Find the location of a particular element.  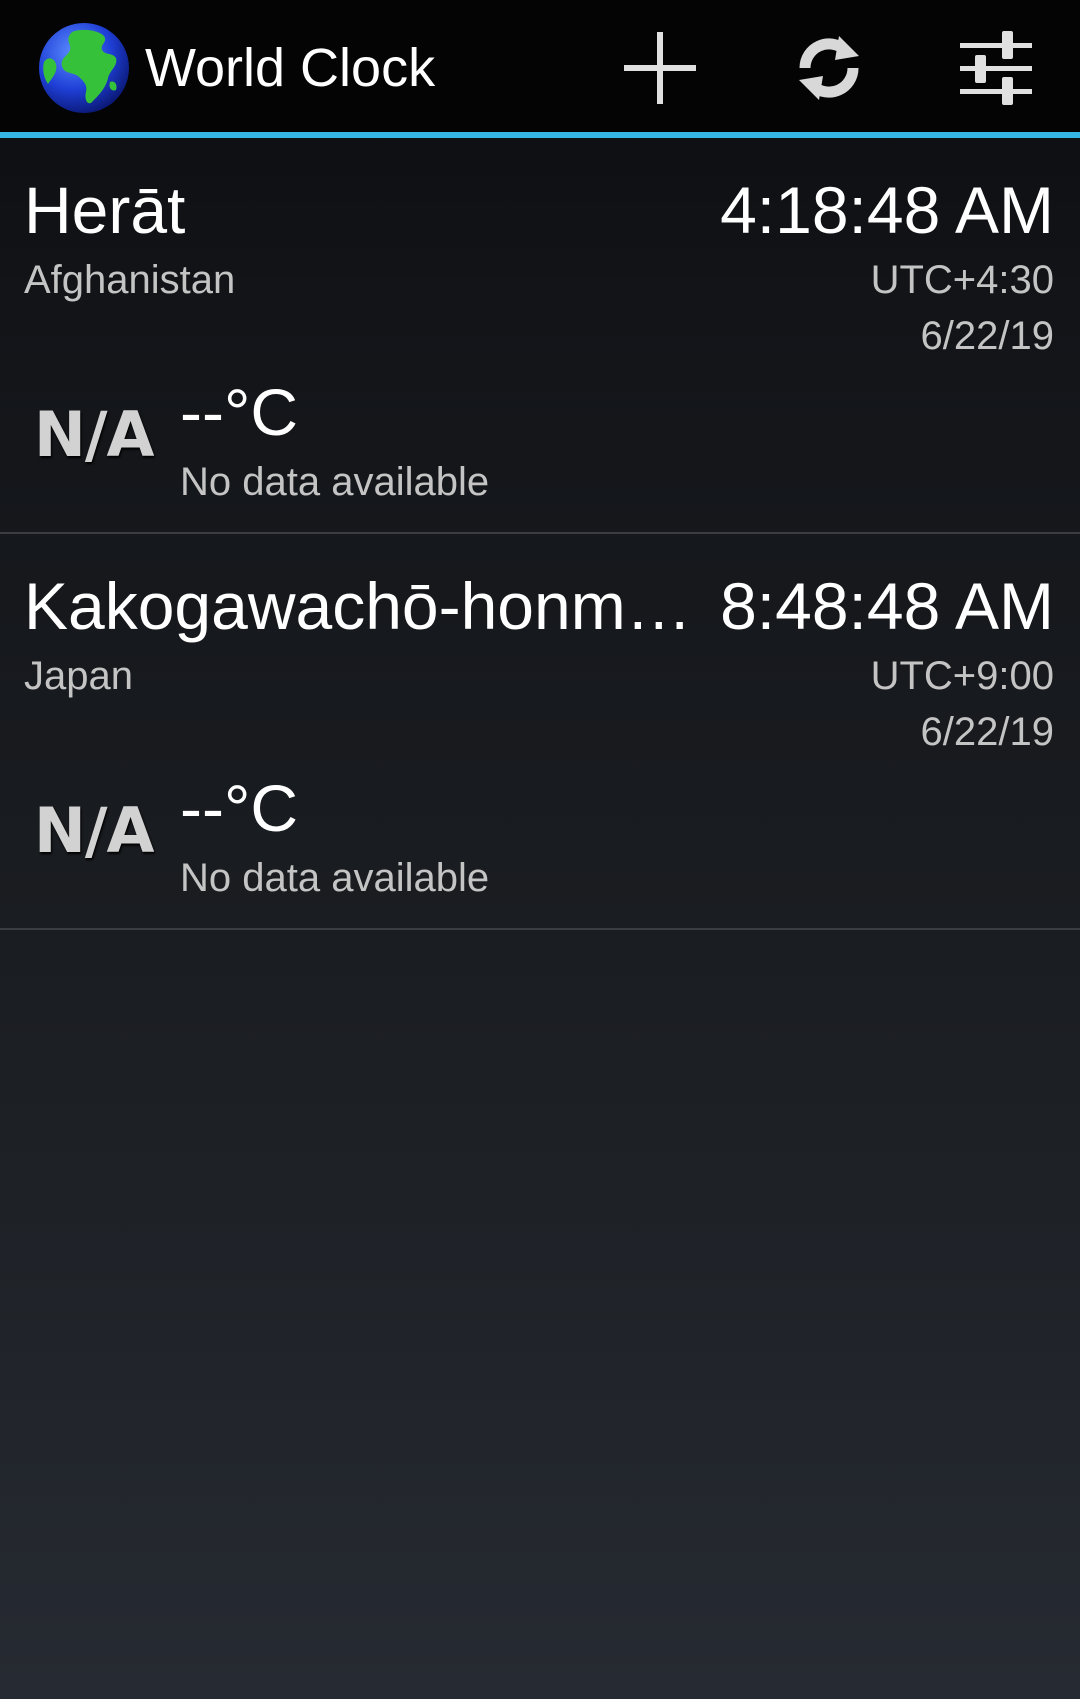

local-time: 4:18:48 AM is located at coordinates (887, 210).